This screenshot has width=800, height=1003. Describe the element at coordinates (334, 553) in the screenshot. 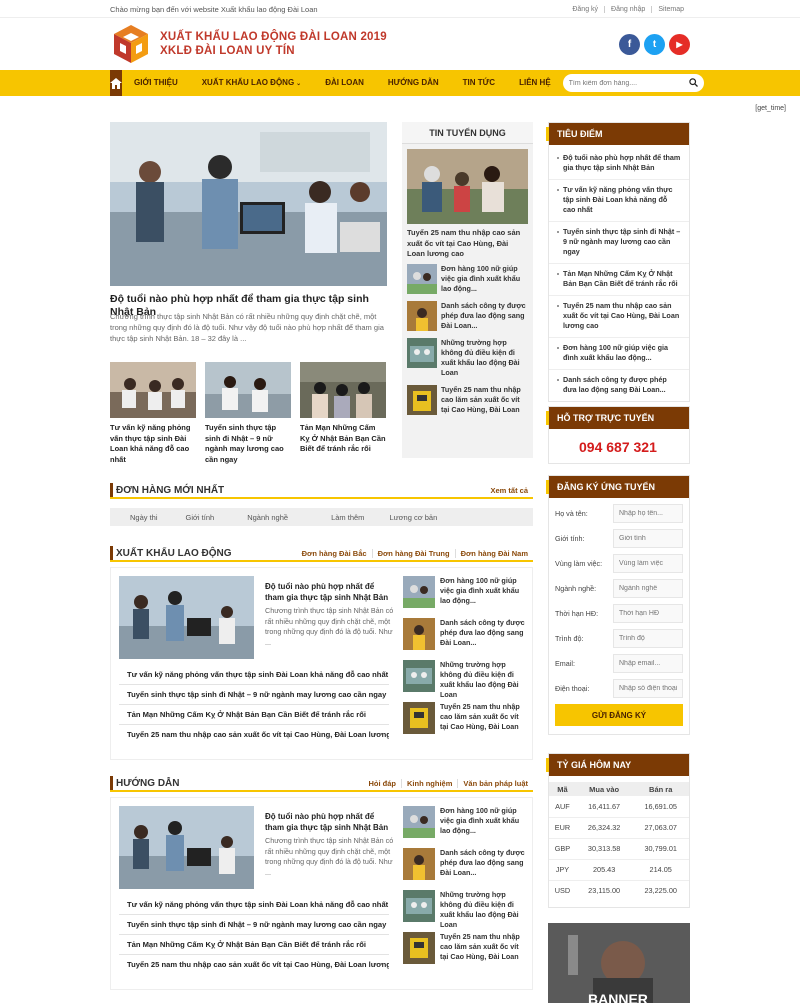

I see `tab-dai-bac: Đơn hàng Đài Bắc` at that location.